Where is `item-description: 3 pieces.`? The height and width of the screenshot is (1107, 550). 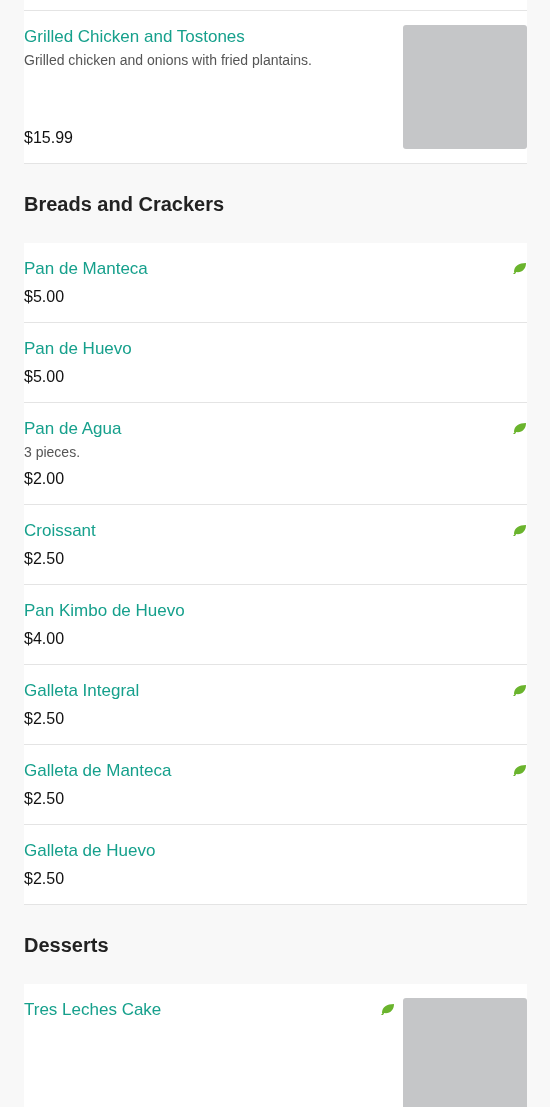 item-description: 3 pieces. is located at coordinates (53, 452).